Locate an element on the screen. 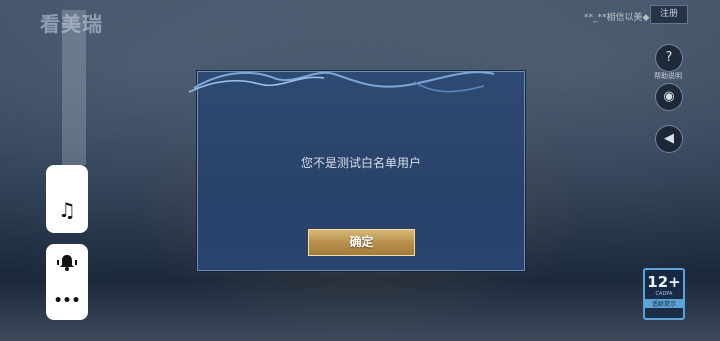 The image size is (720, 341). music-icon: ♫ is located at coordinates (67, 210).